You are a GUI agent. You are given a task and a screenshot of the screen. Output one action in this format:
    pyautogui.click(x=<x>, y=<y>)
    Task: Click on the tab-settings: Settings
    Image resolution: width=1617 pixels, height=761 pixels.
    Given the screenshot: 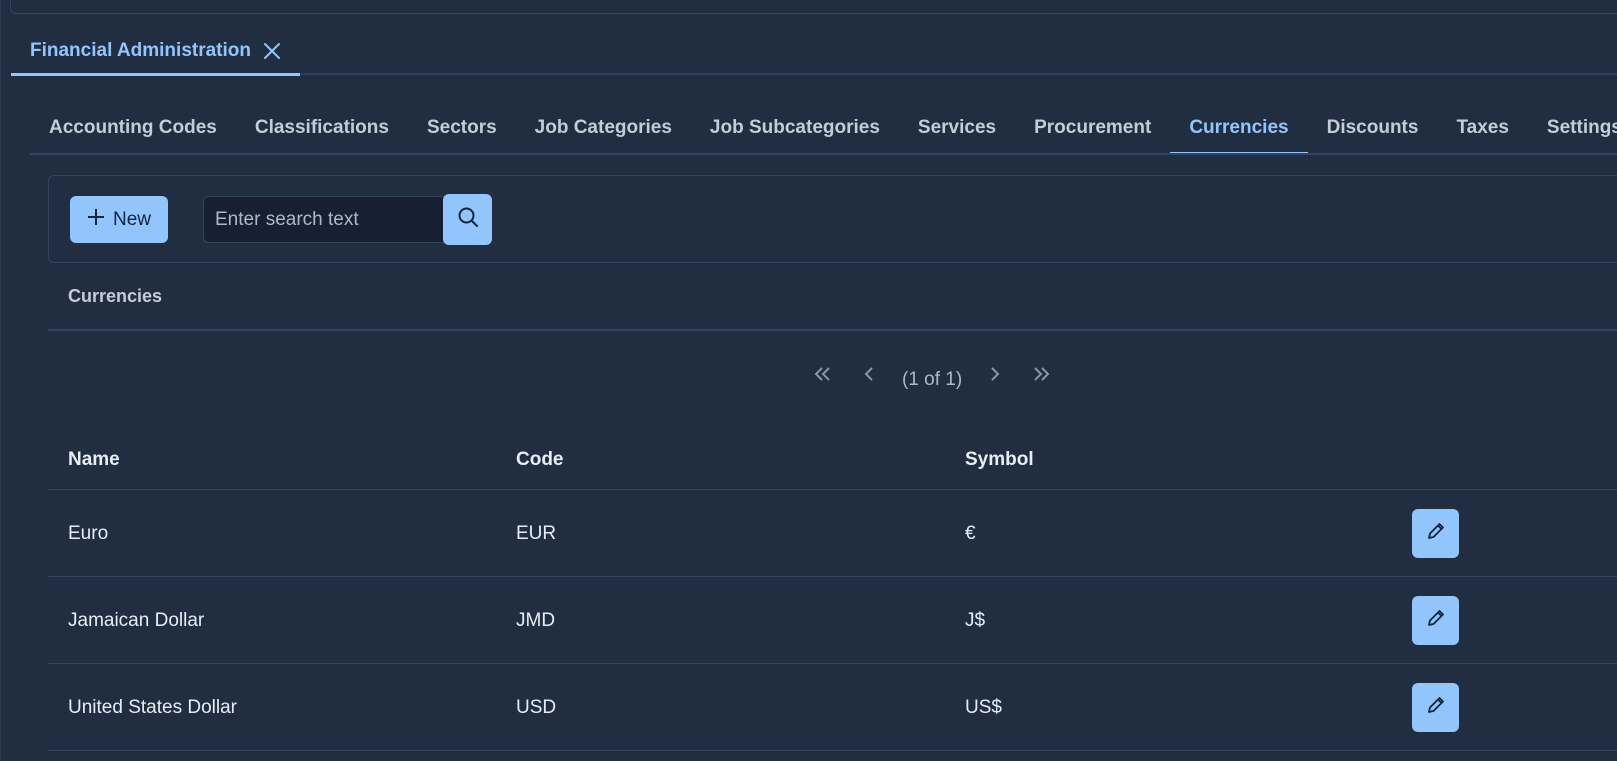 What is the action you would take?
    pyautogui.click(x=1572, y=129)
    